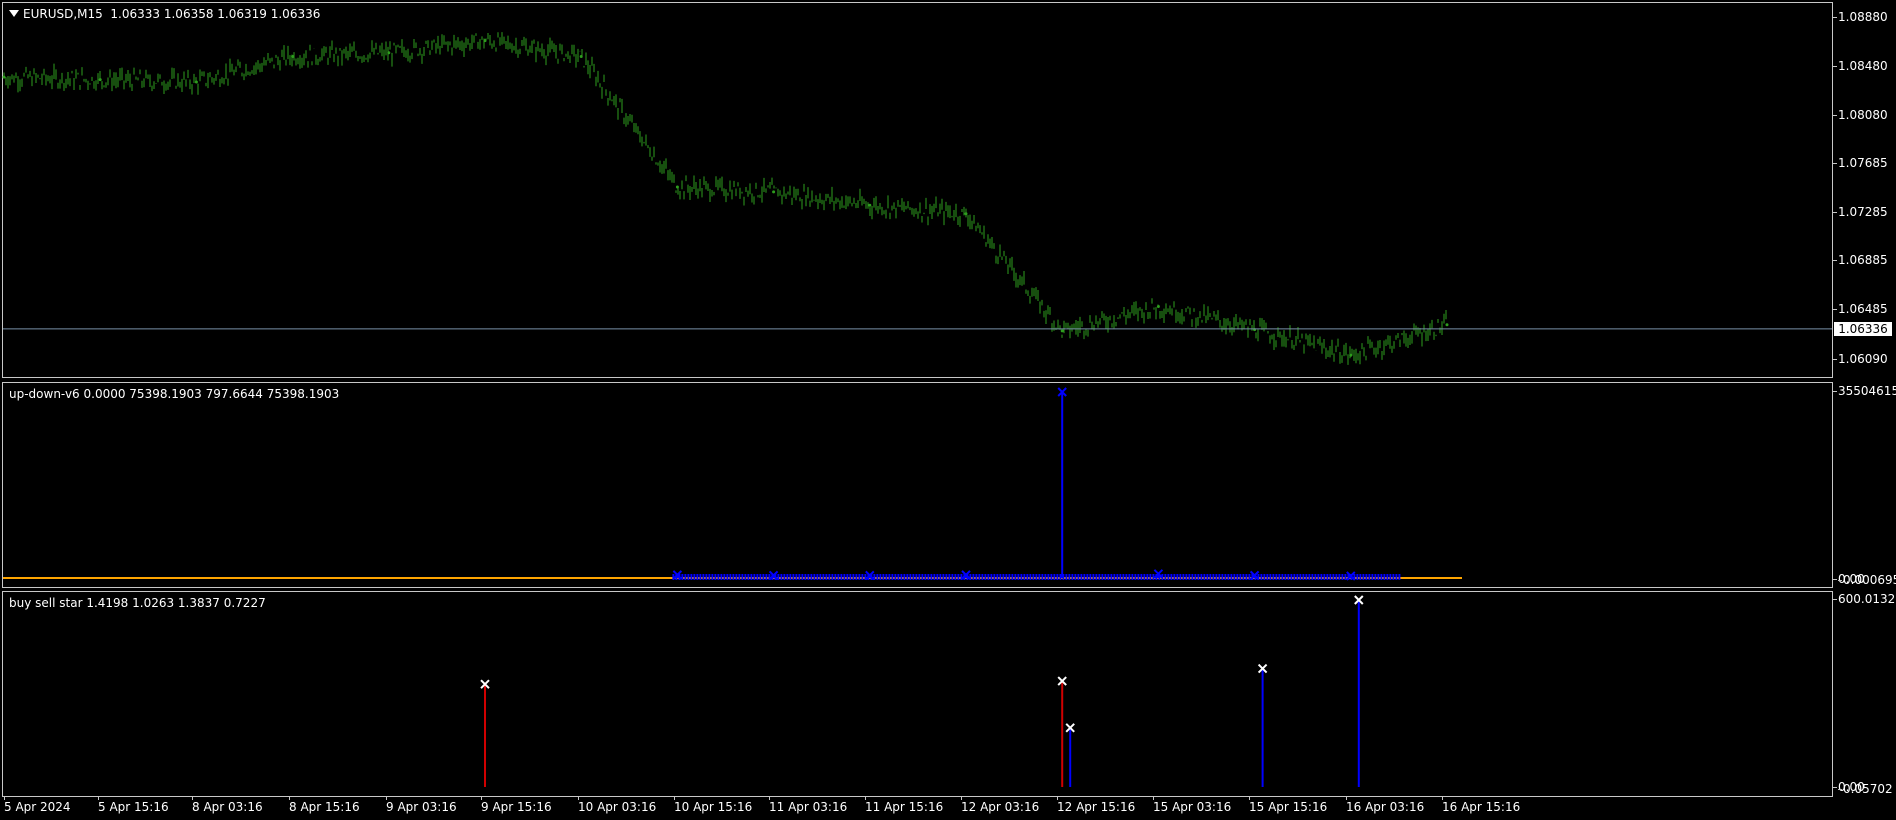  What do you see at coordinates (1864, 599) in the screenshot?
I see `y-tick: 600.0132` at bounding box center [1864, 599].